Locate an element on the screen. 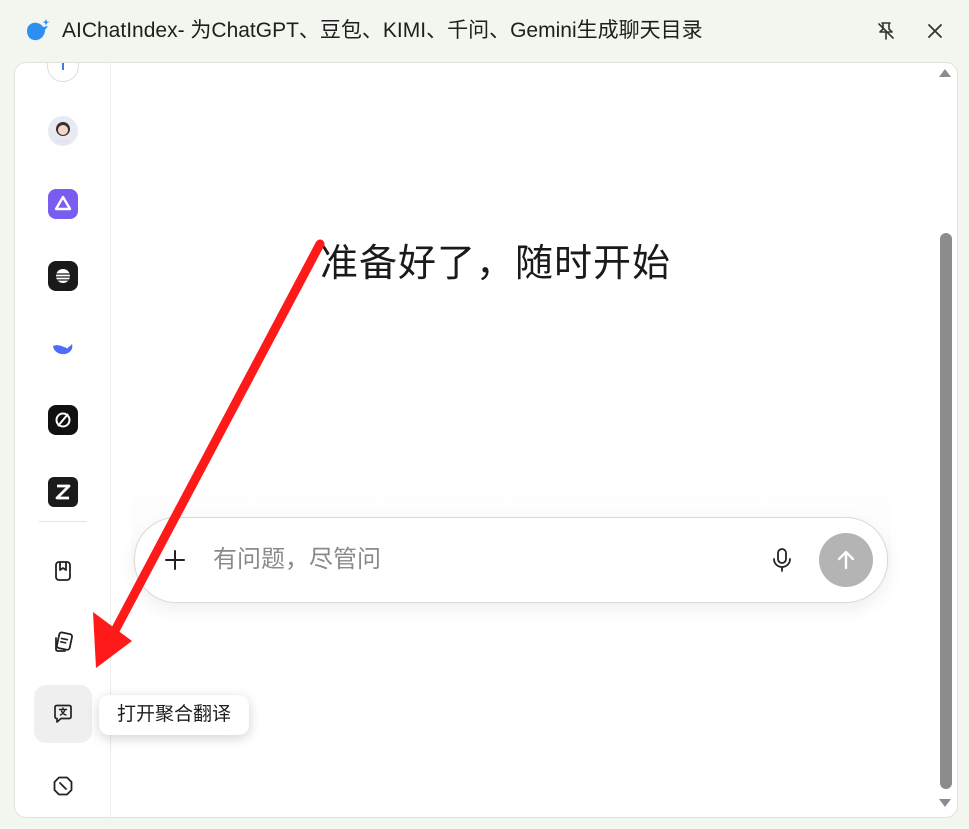 The width and height of the screenshot is (969, 829). composer is located at coordinates (511, 560).